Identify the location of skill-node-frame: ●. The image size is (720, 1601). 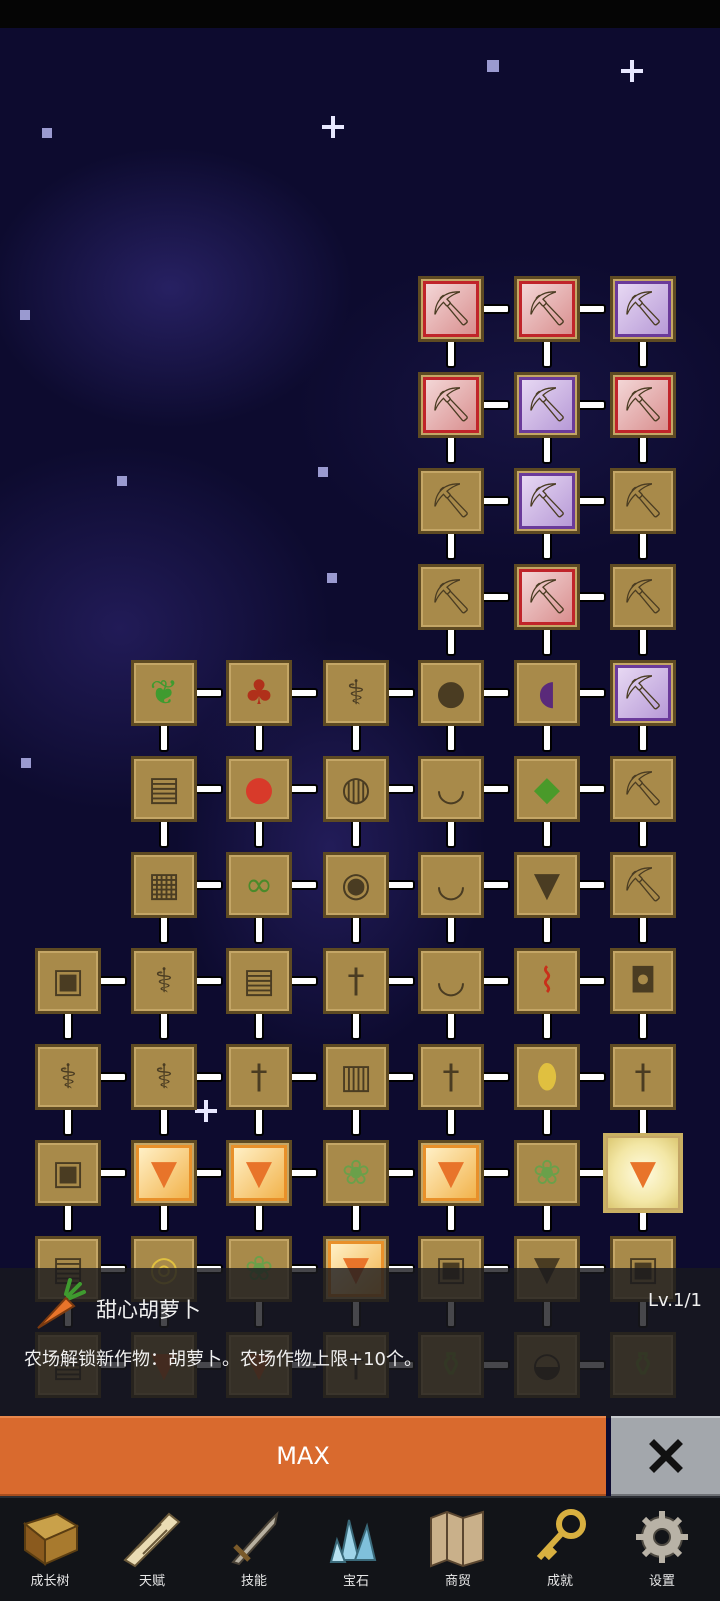
(259, 789).